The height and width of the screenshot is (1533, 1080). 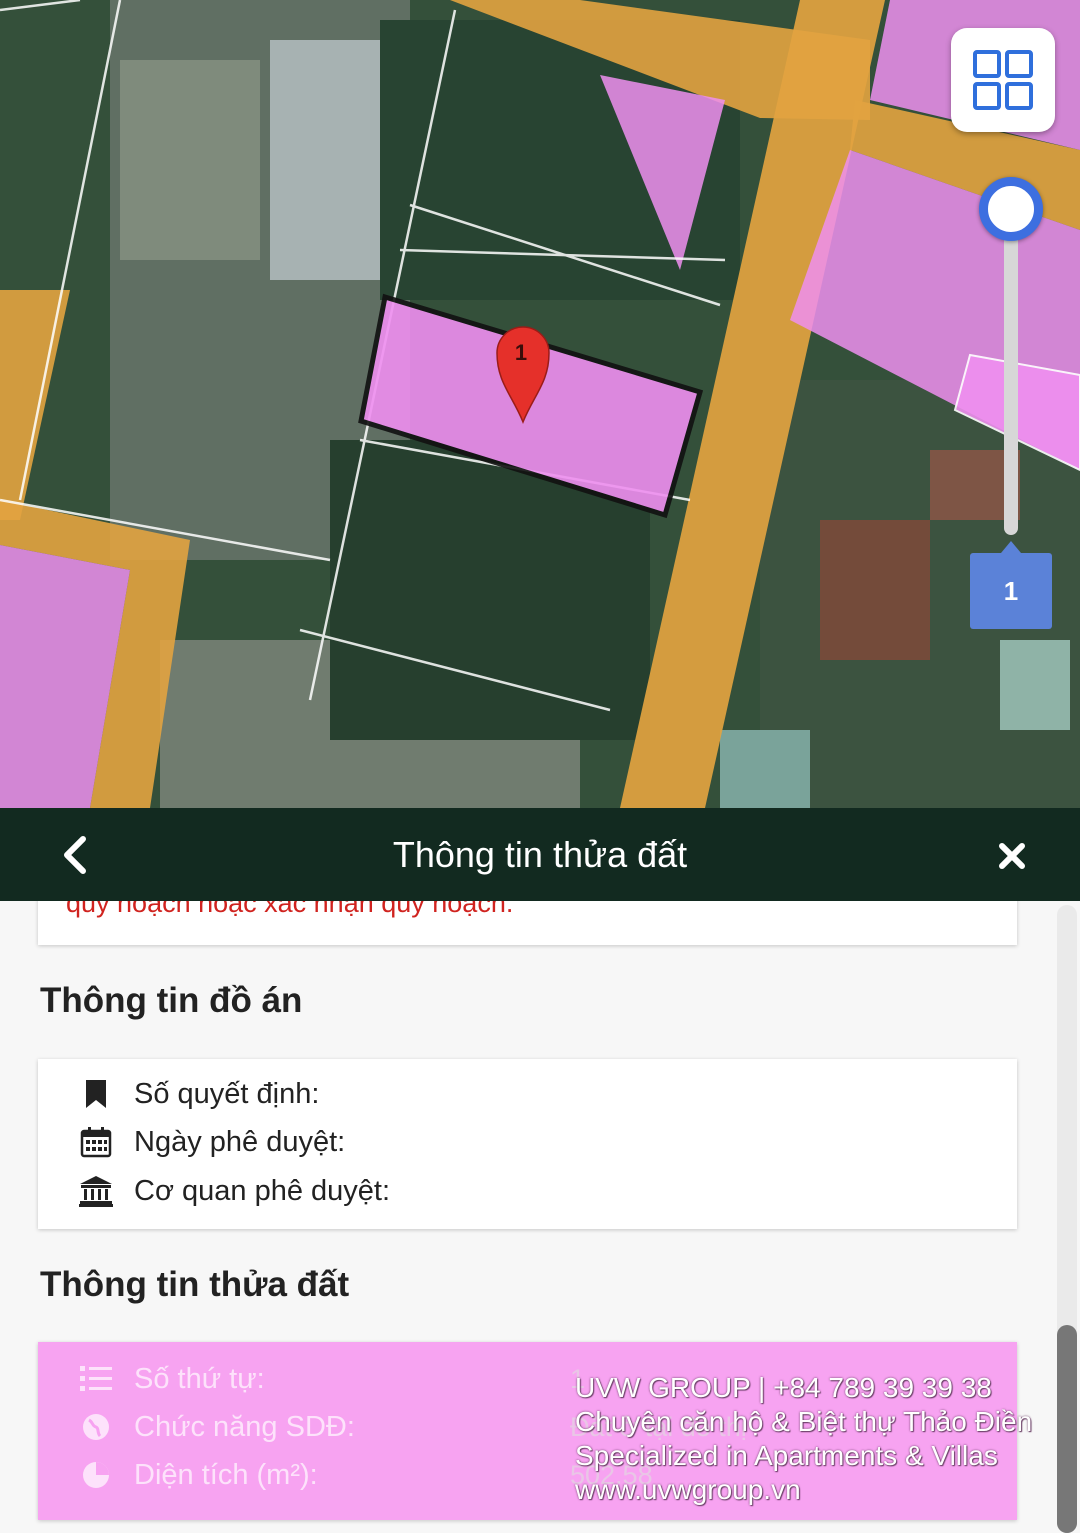 I want to click on chevron-left-icon, so click(x=75, y=855).